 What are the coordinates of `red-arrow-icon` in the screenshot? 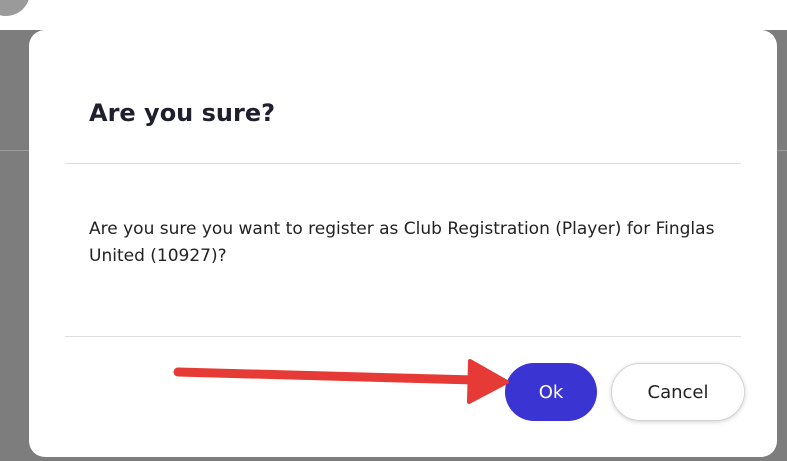 It's located at (341, 381).